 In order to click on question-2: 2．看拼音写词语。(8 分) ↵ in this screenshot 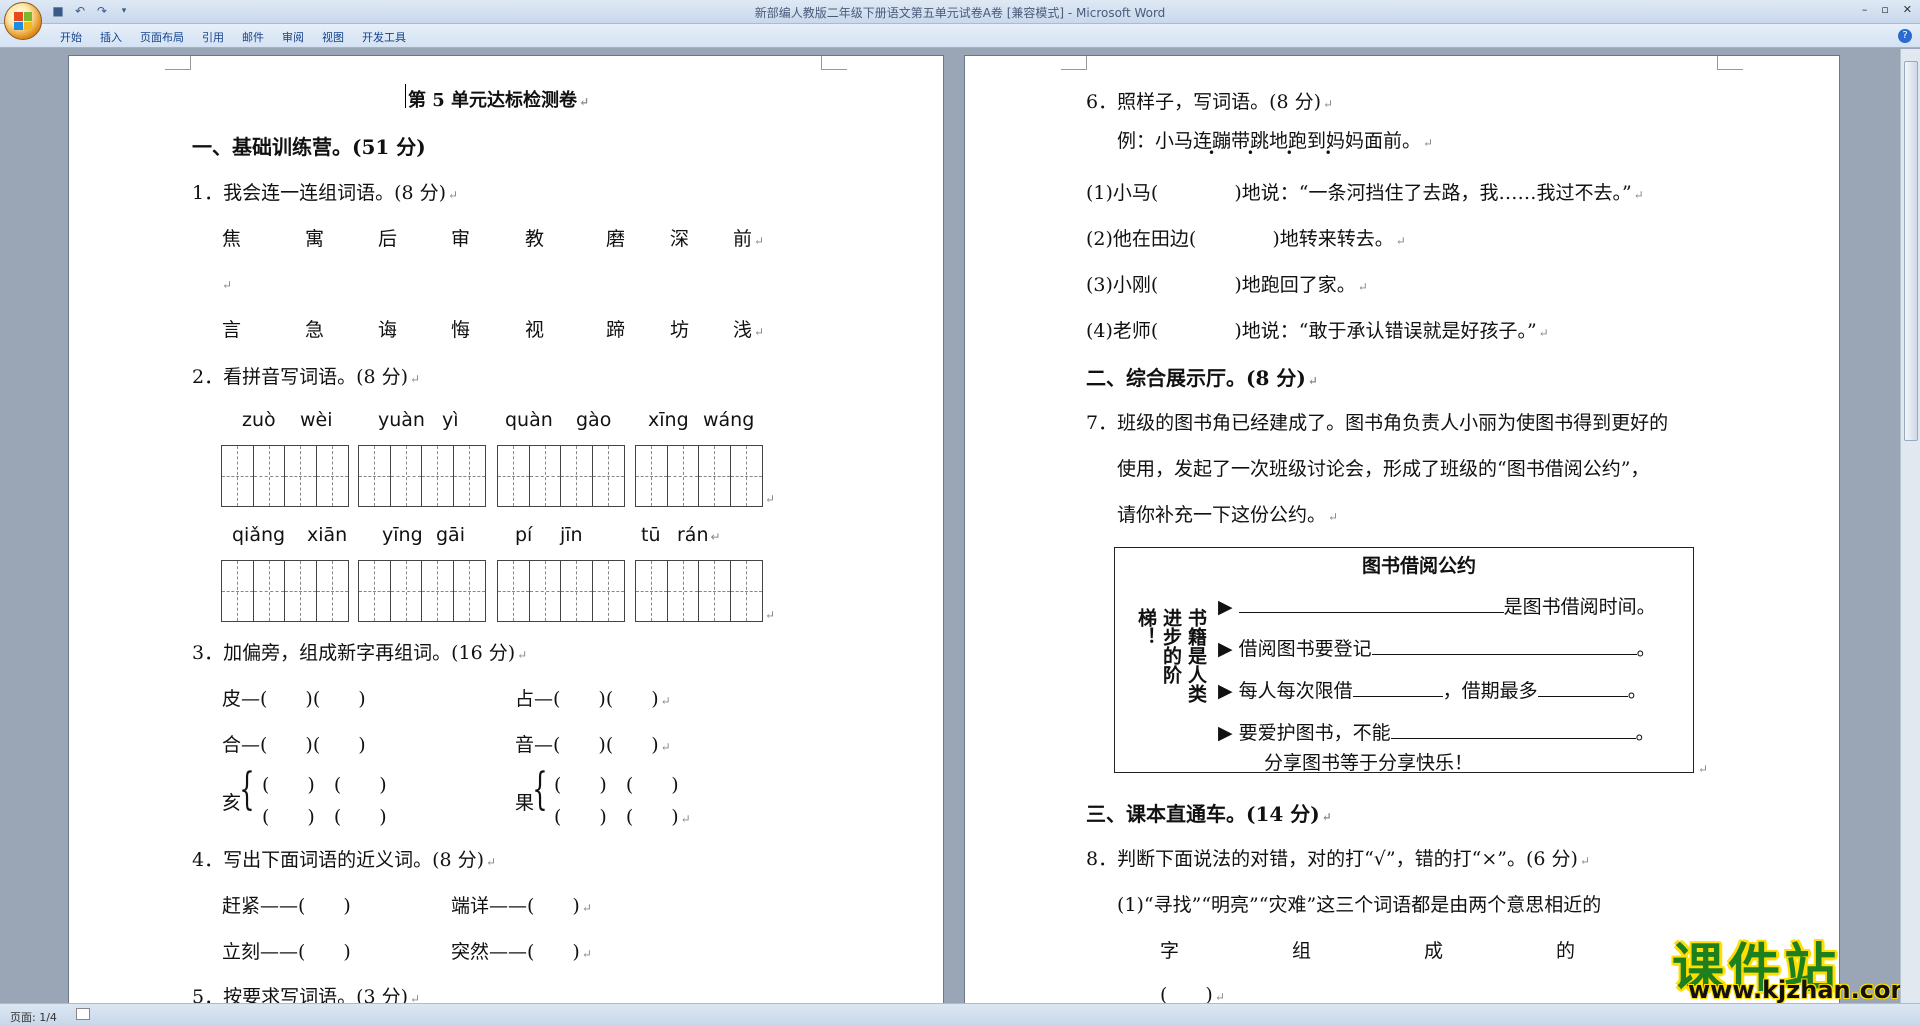, I will do `click(306, 377)`.